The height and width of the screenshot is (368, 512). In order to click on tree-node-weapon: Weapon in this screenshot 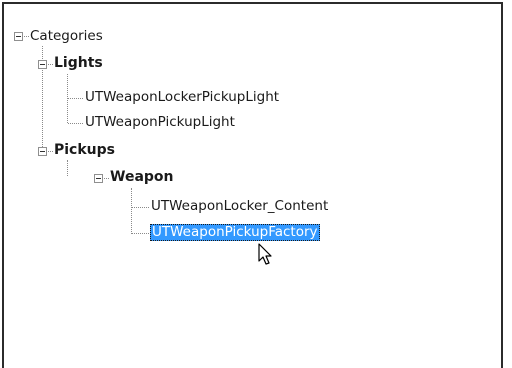, I will do `click(142, 177)`.